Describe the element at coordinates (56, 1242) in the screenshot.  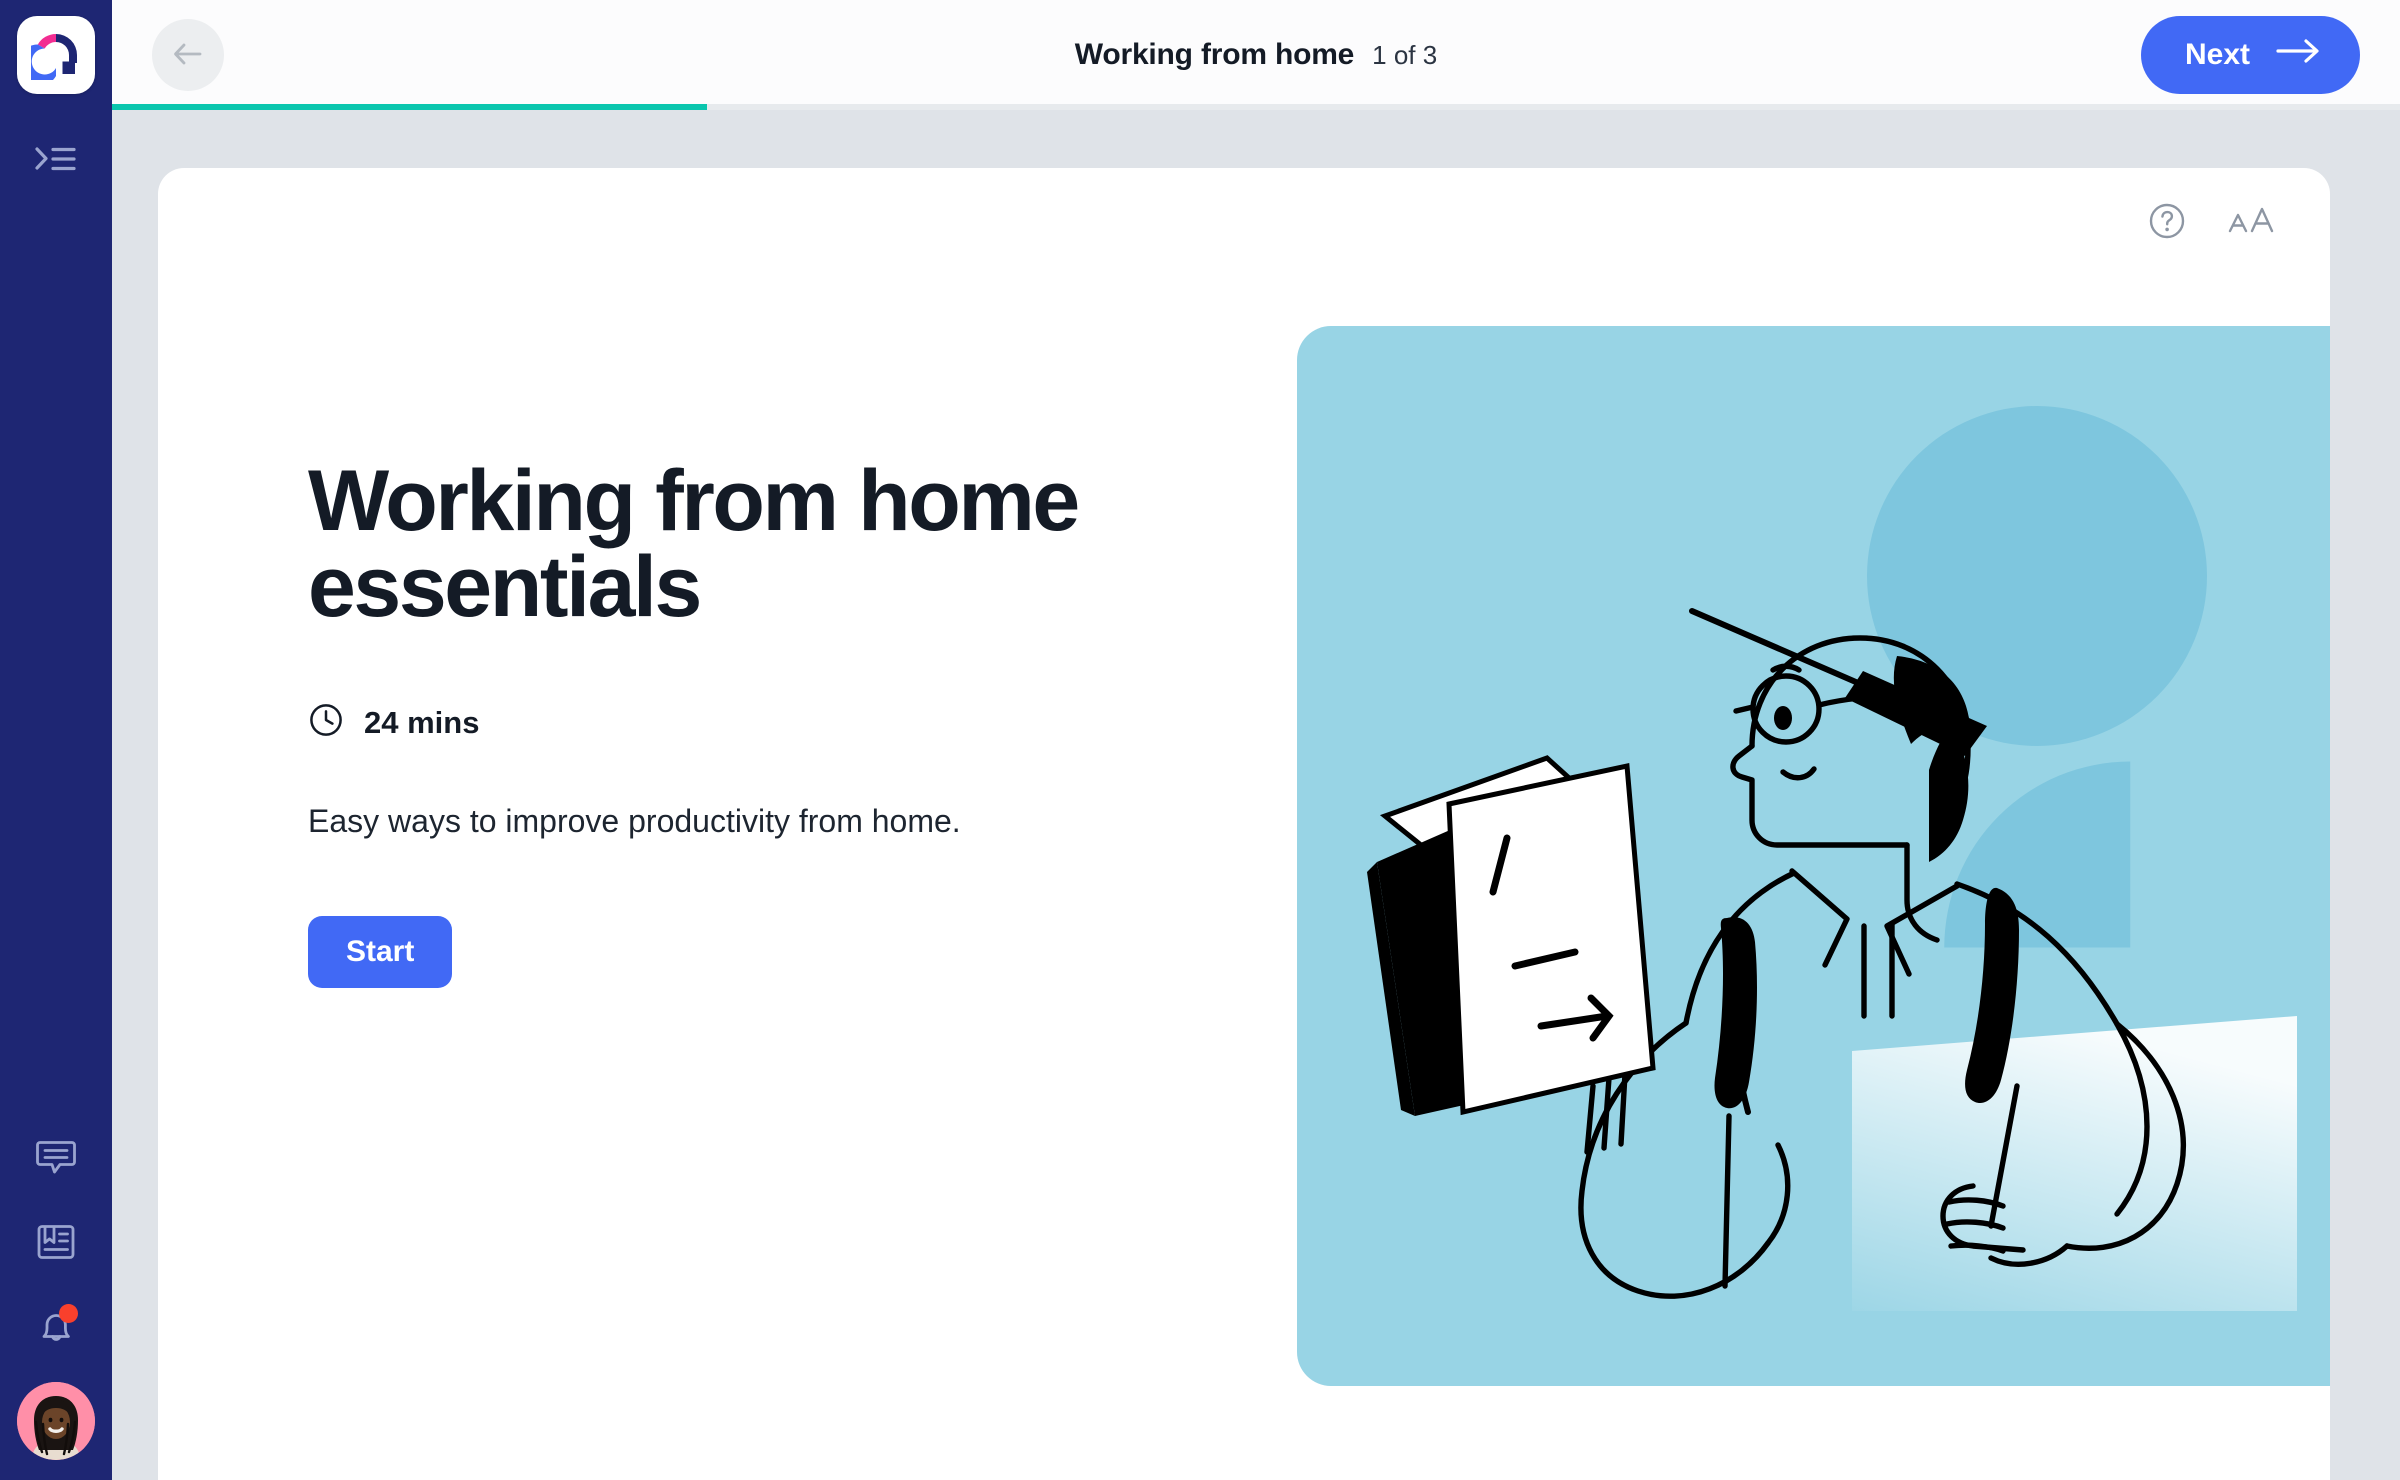
I see `sidebar-item-library` at that location.